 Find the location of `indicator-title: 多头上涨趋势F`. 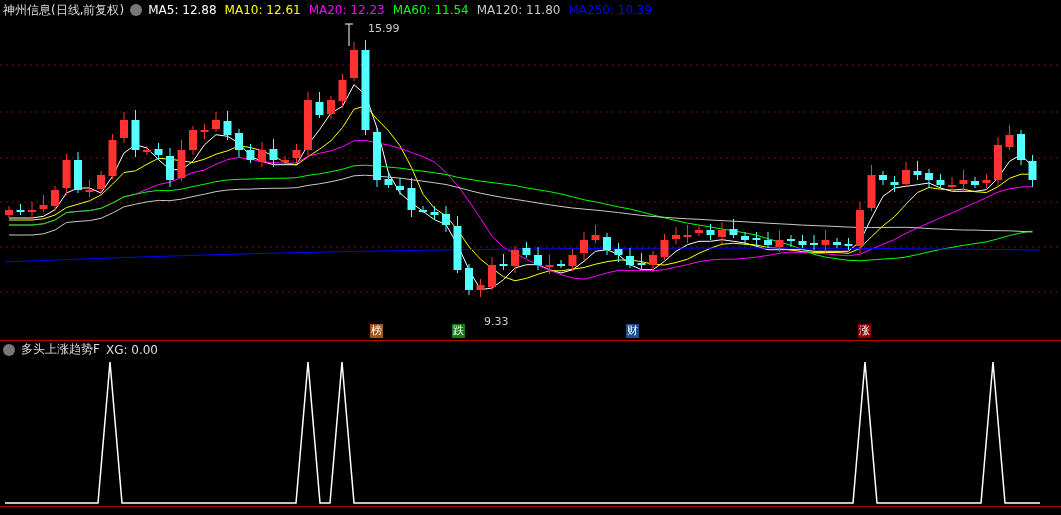

indicator-title: 多头上涨趋势F is located at coordinates (60, 349).